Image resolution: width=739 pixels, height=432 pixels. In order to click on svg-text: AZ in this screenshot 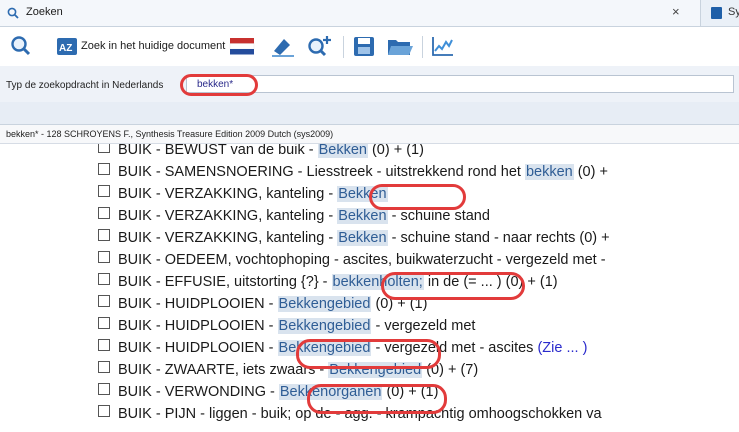, I will do `click(65, 48)`.